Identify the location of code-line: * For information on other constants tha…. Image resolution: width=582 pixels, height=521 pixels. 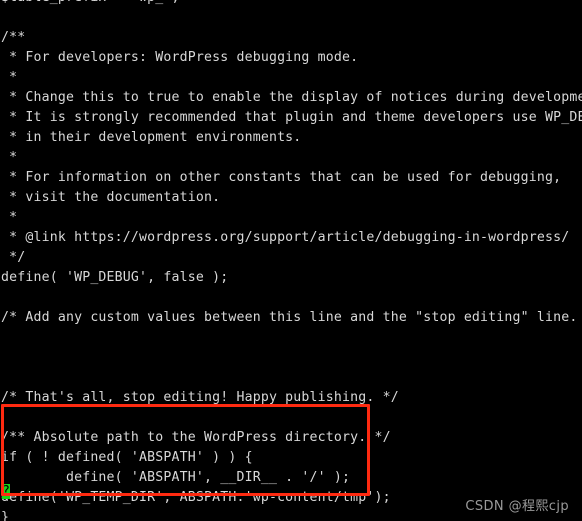
(281, 177).